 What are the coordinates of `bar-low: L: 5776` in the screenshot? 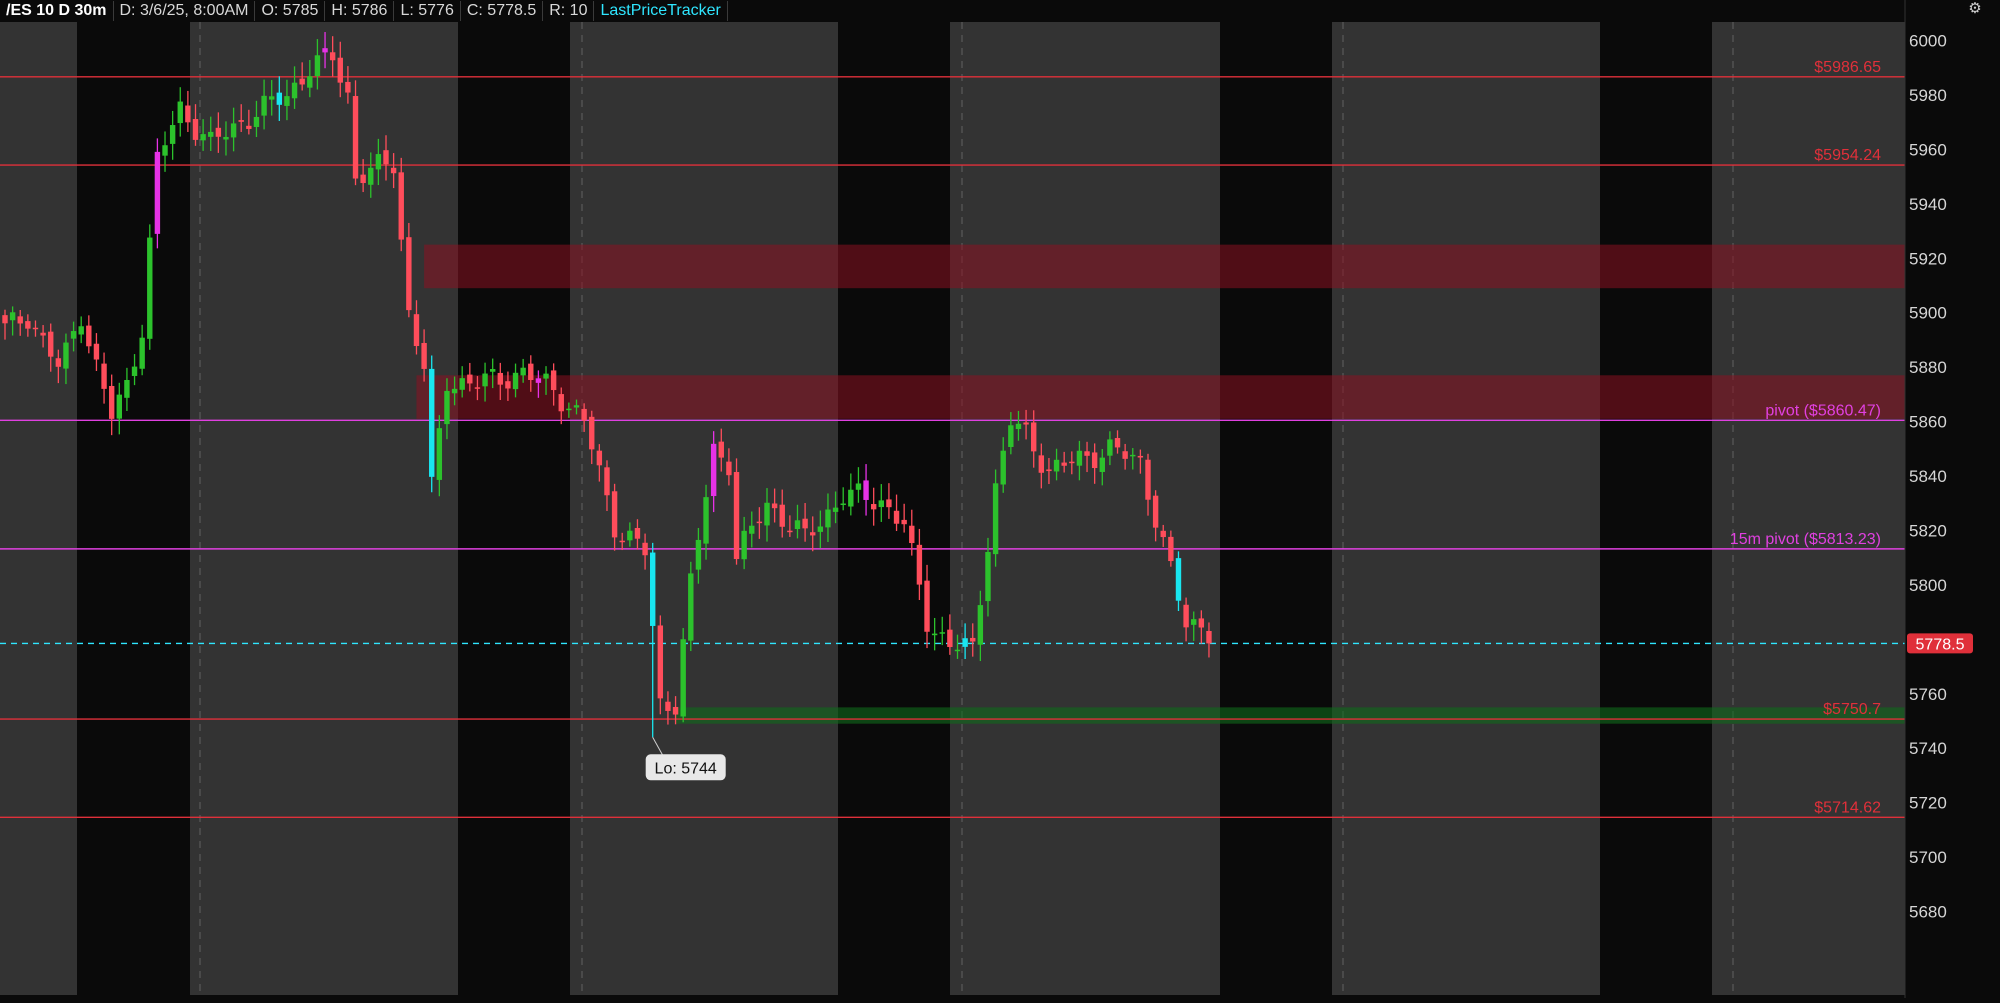 It's located at (427, 11).